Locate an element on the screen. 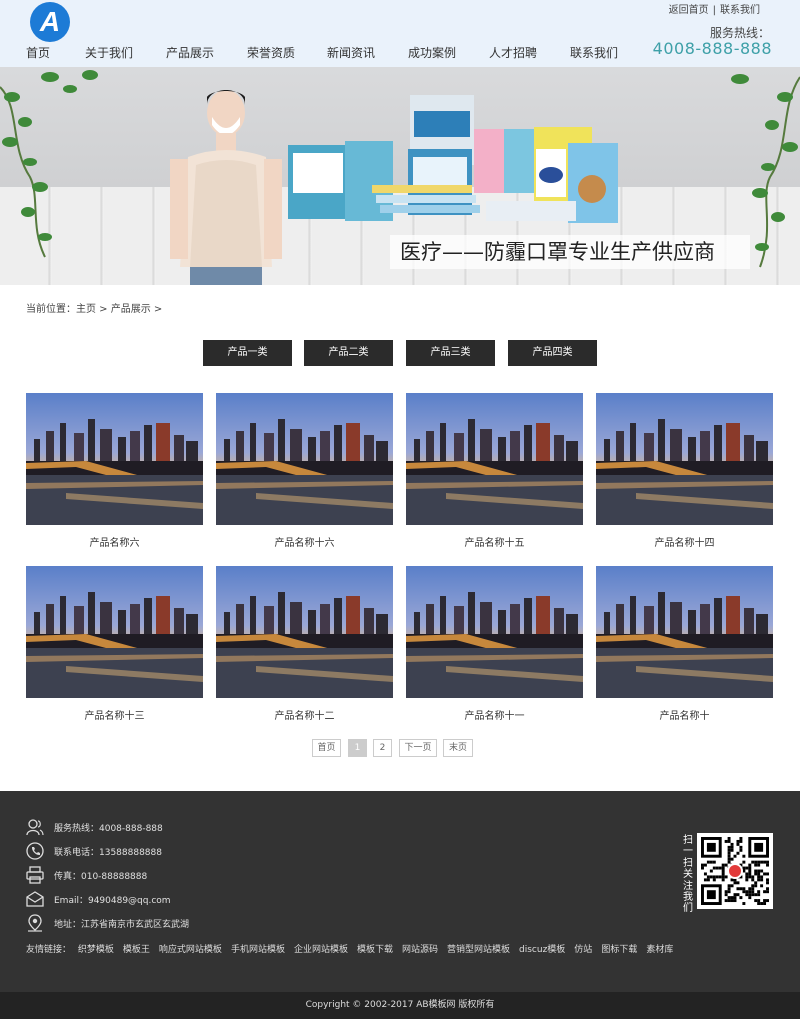  nav-item-home: 首页 is located at coordinates (38, 52).